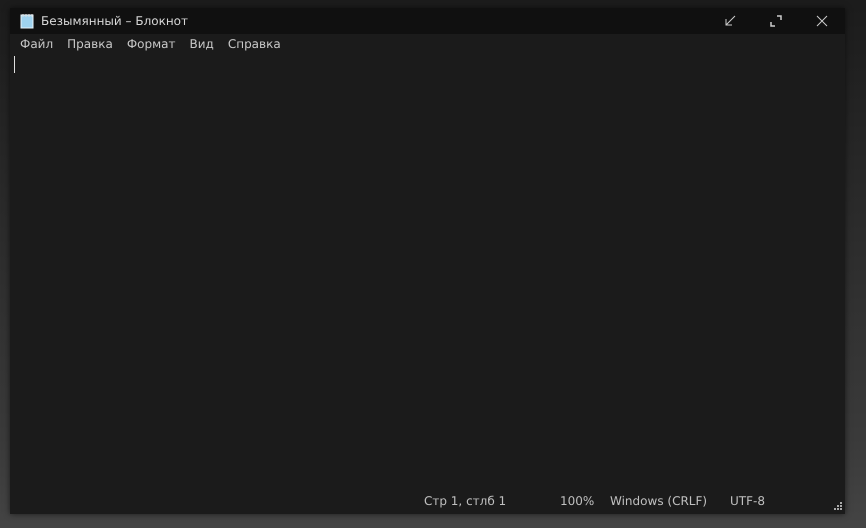 The image size is (866, 528). What do you see at coordinates (748, 501) in the screenshot?
I see `status-text: UTF-8` at bounding box center [748, 501].